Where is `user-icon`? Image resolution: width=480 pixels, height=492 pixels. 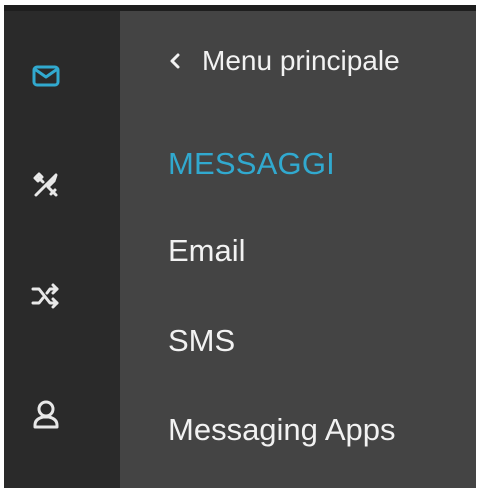 user-icon is located at coordinates (46, 414).